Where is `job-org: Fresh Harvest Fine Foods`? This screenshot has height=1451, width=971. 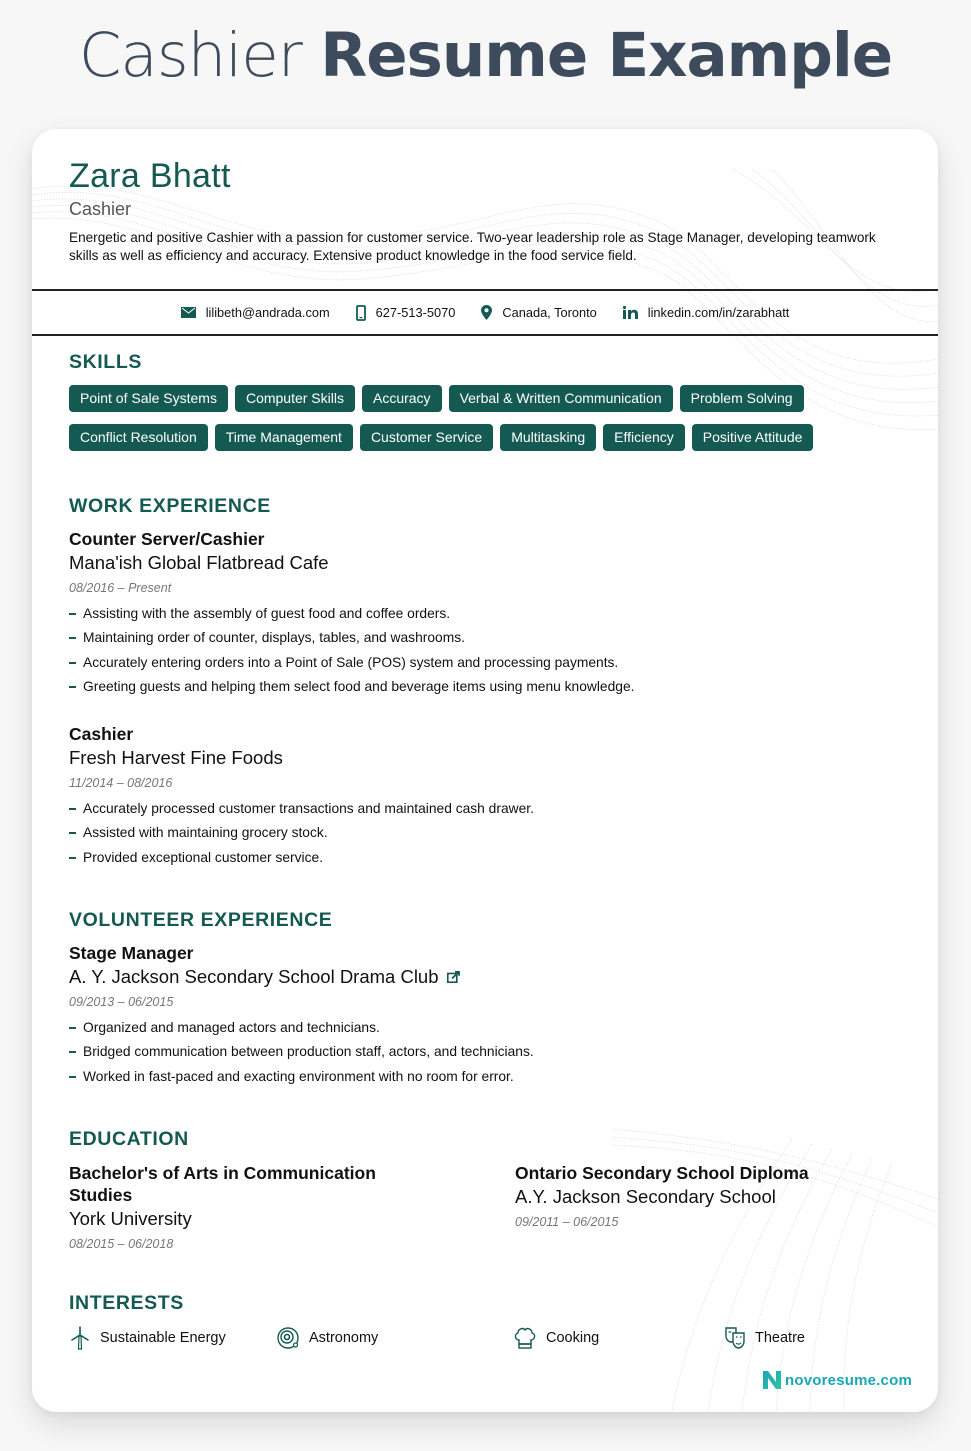 job-org: Fresh Harvest Fine Foods is located at coordinates (479, 758).